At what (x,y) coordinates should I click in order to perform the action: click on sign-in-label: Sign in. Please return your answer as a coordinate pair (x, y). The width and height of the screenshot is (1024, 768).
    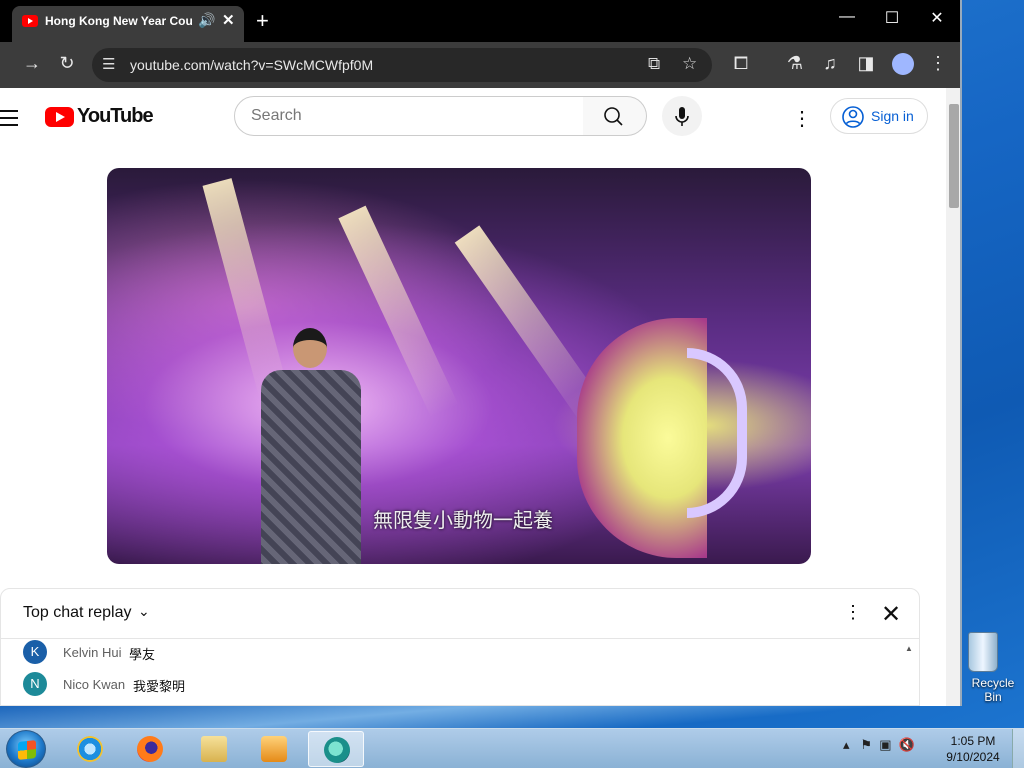
    Looking at the image, I should click on (892, 116).